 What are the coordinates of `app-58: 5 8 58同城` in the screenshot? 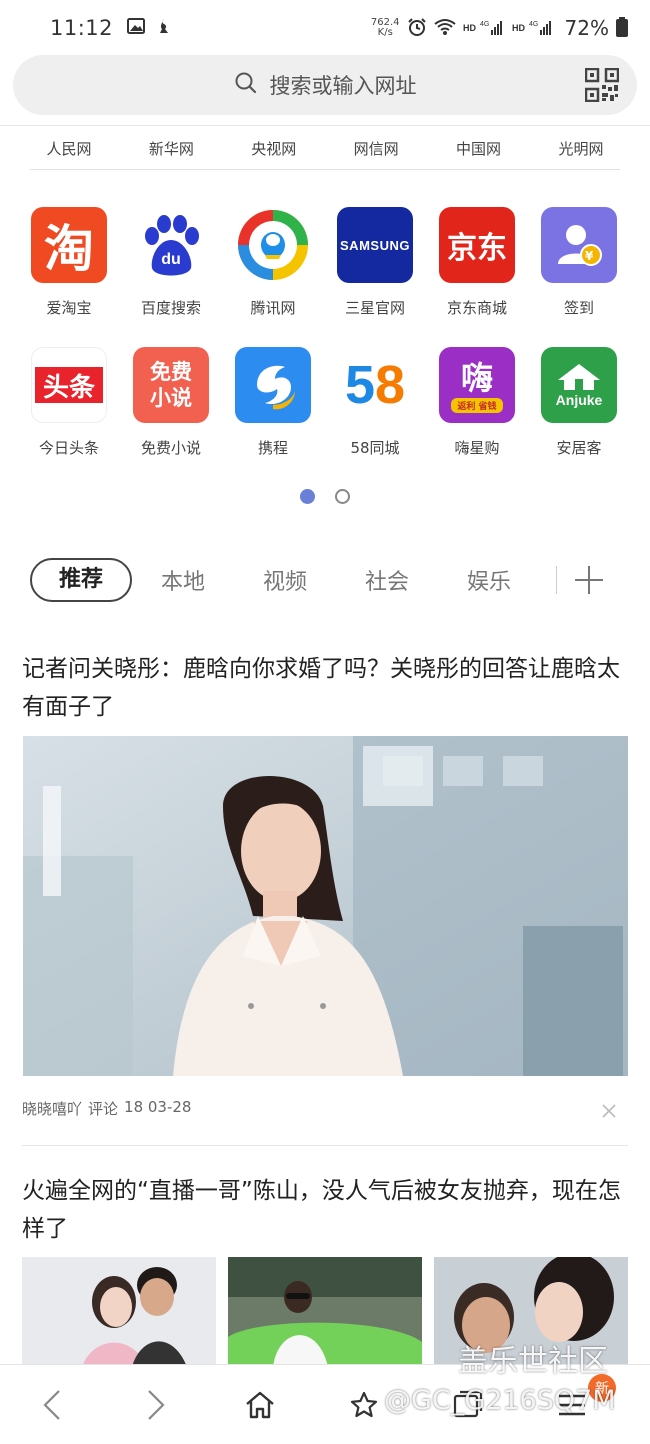 It's located at (375, 415).